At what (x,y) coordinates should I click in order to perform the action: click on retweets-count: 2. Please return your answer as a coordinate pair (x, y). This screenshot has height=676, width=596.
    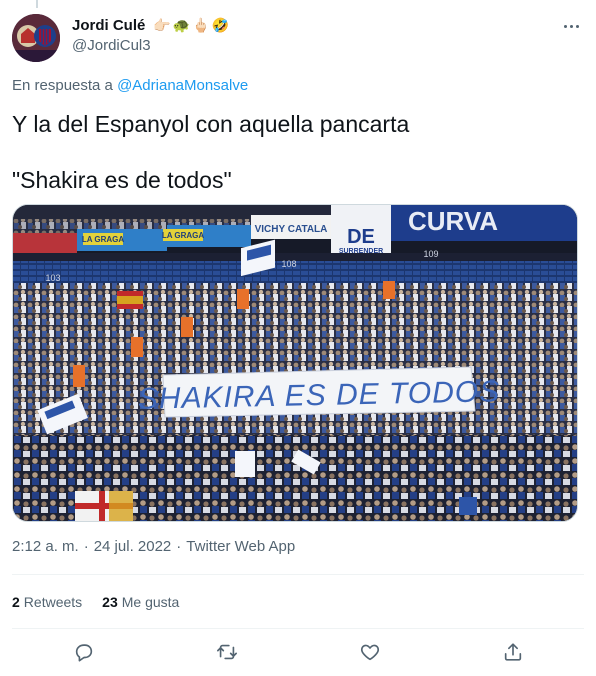
    Looking at the image, I should click on (16, 602).